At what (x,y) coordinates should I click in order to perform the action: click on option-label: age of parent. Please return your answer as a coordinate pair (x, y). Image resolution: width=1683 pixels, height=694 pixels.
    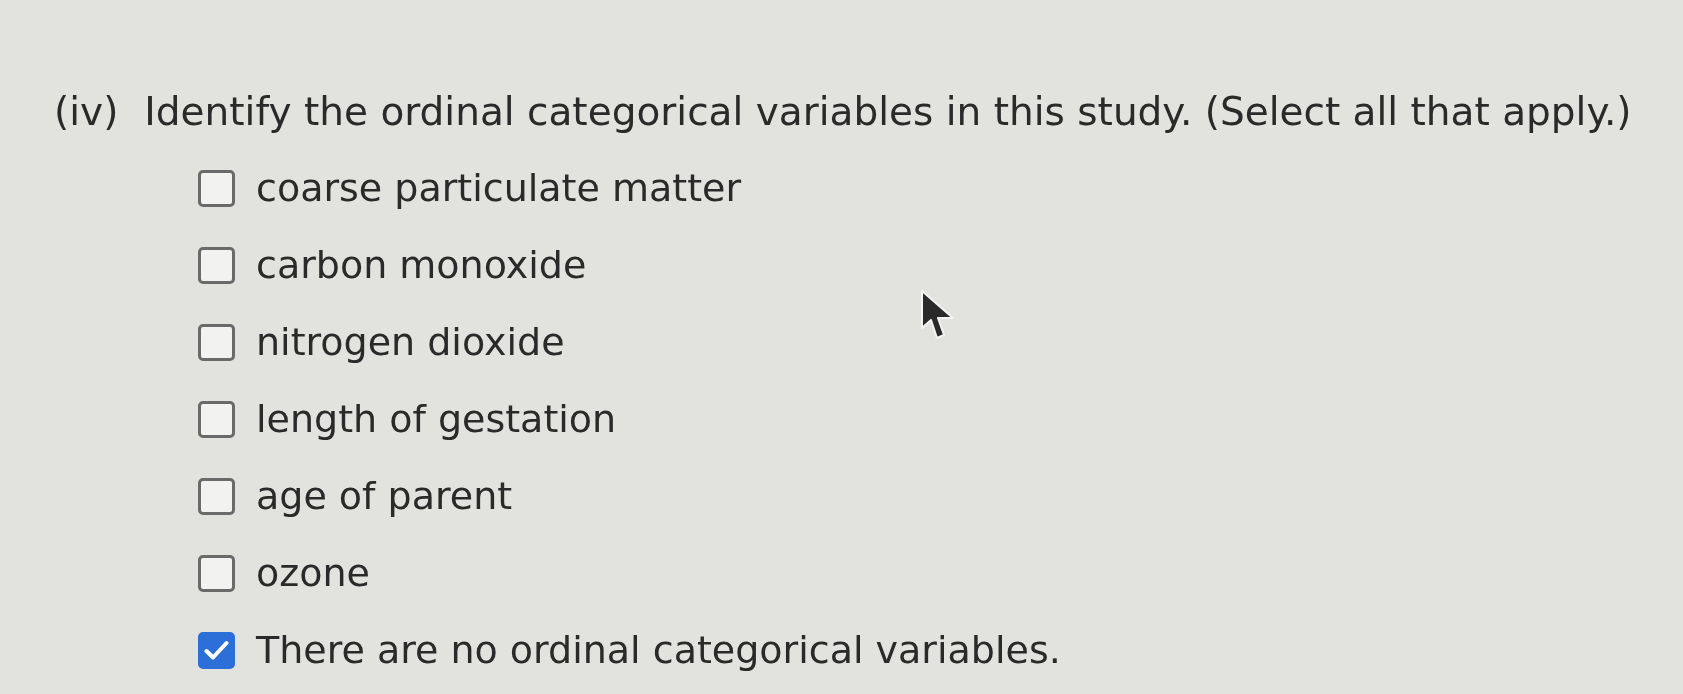
    Looking at the image, I should click on (384, 496).